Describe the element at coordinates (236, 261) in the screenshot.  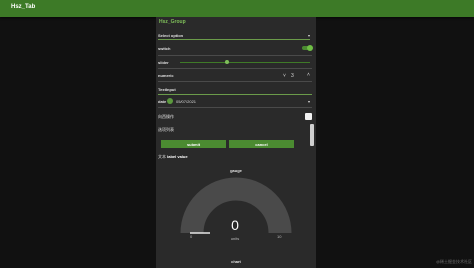
I see `chart-title: chart` at that location.